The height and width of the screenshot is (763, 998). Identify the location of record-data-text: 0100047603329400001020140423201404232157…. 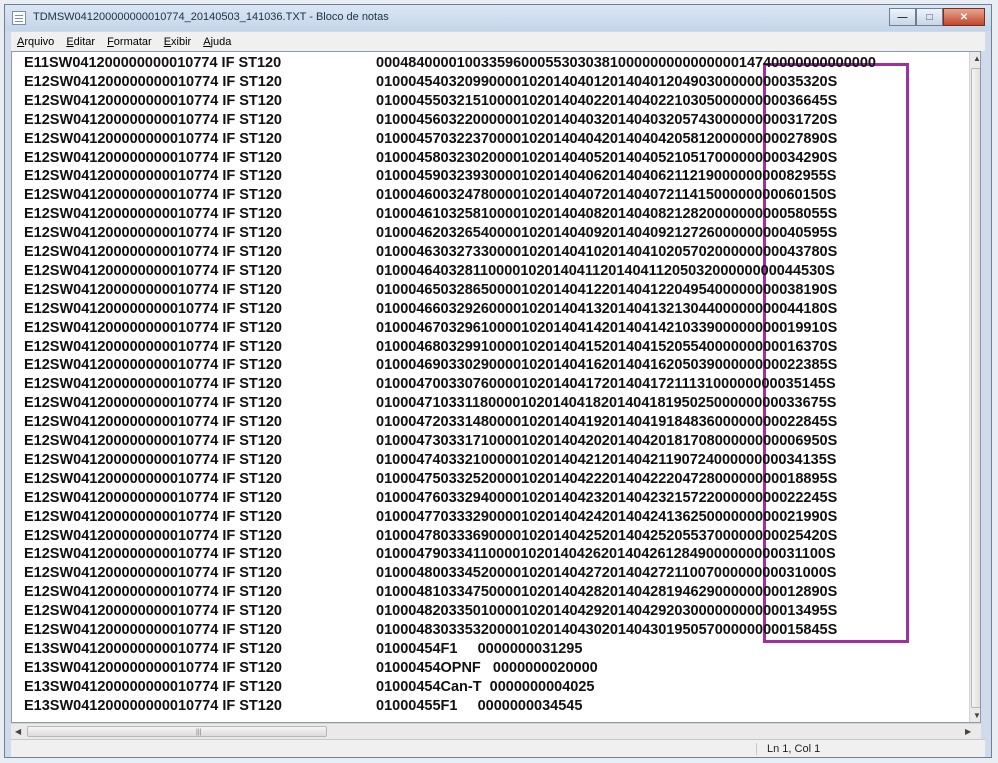
(607, 497).